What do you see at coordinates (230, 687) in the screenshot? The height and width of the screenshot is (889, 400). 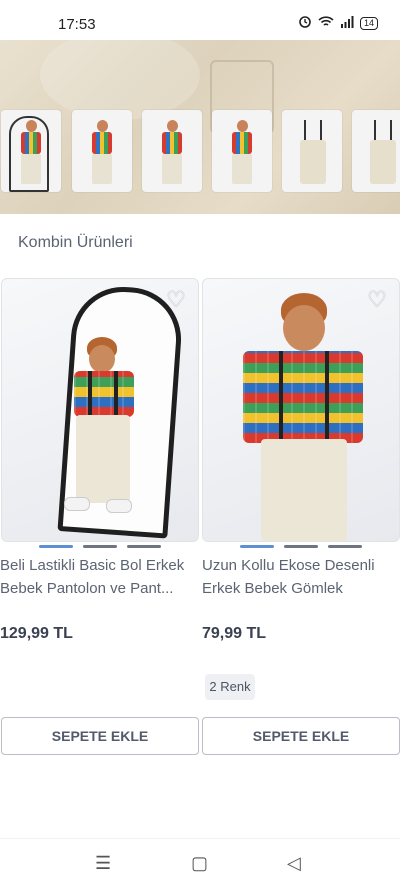 I see `color-count-badge: 2 Renk` at bounding box center [230, 687].